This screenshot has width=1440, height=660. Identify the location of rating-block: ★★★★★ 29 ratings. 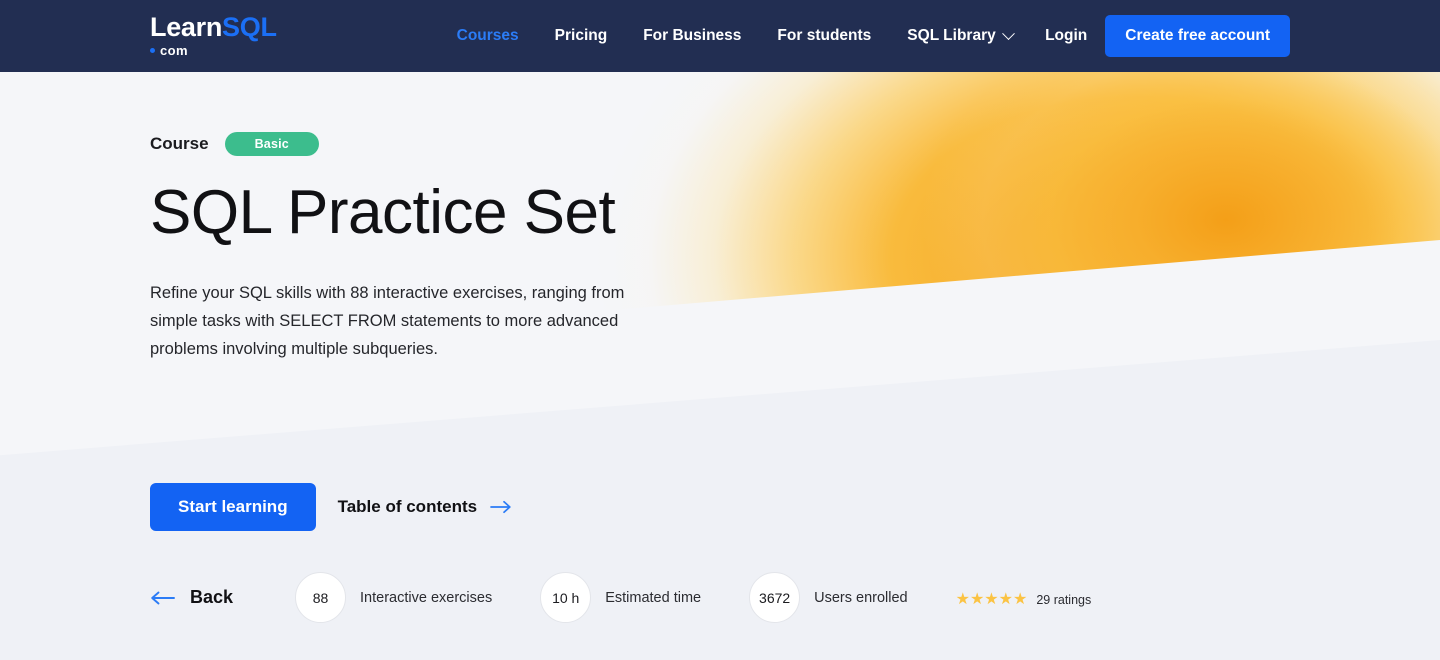
(1023, 599).